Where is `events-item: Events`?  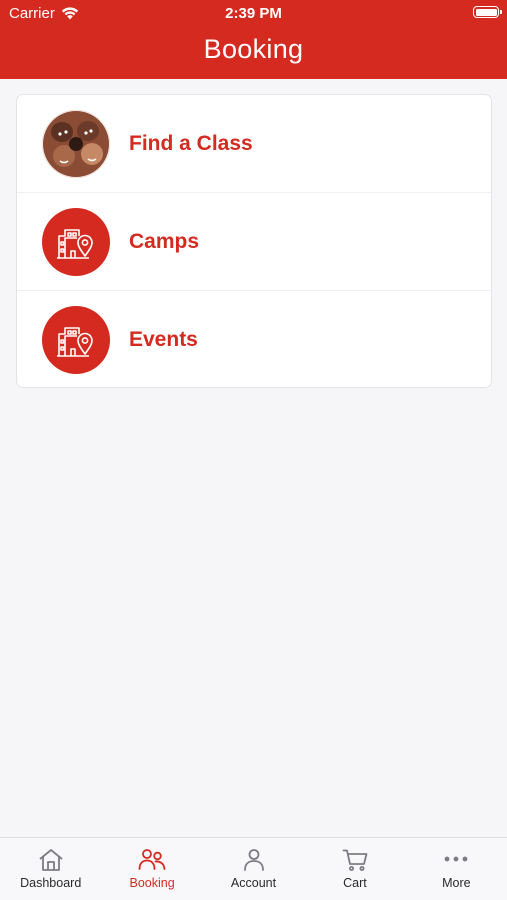
events-item: Events is located at coordinates (254, 339).